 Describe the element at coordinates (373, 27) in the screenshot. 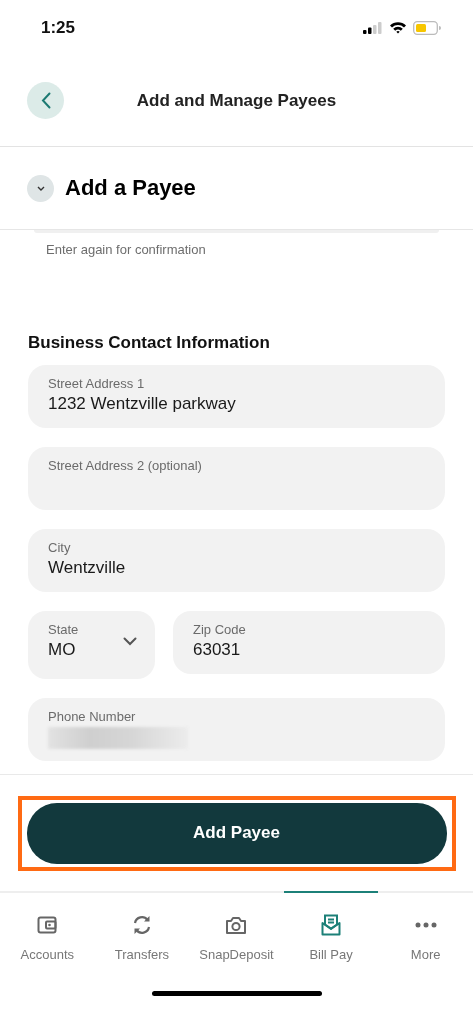

I see `signal-icon` at that location.